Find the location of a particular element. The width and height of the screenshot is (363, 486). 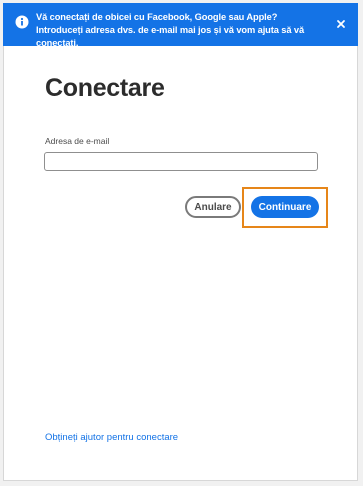

email-field is located at coordinates (181, 161).